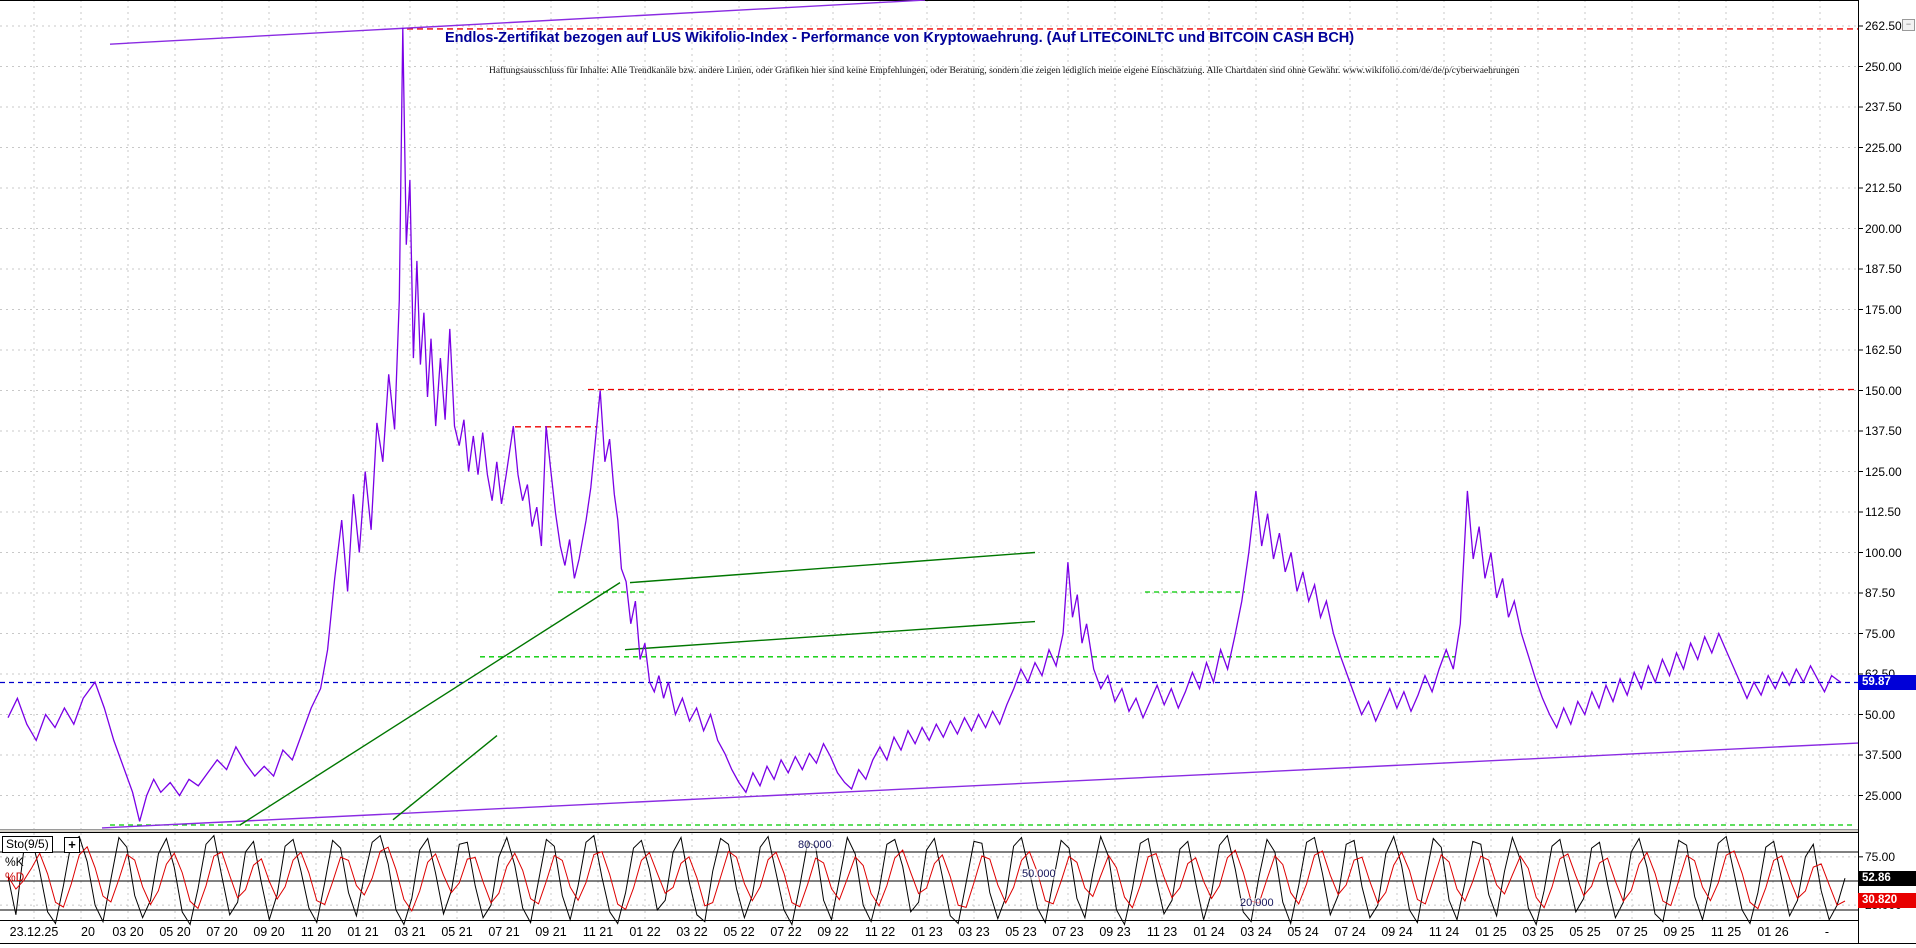 Image resolution: width=1916 pixels, height=948 pixels. I want to click on y-axis-label: 112.50, so click(1883, 512).